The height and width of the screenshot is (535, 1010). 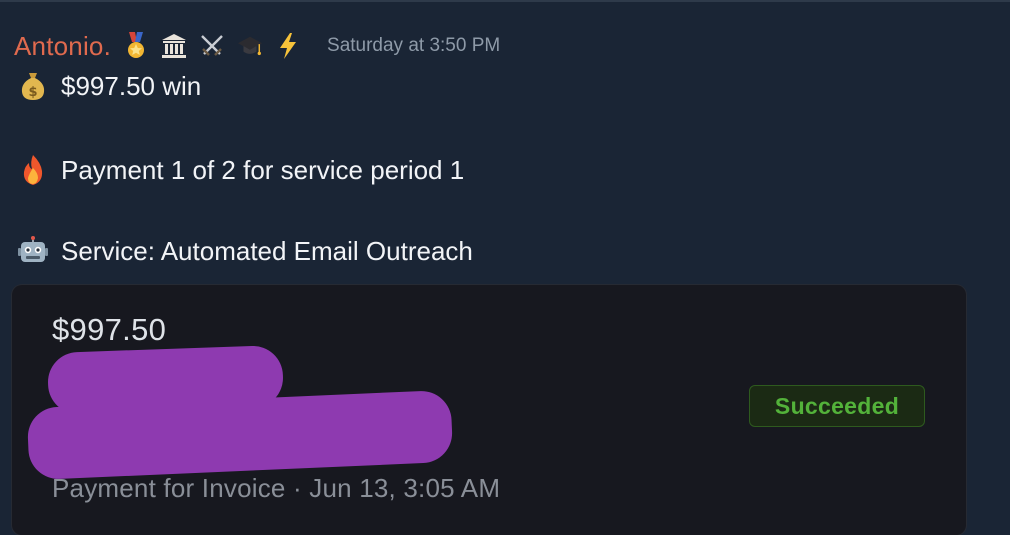 What do you see at coordinates (276, 488) in the screenshot?
I see `payment-footer: Payment for Invoice · Jun 13, 3:05 AM` at bounding box center [276, 488].